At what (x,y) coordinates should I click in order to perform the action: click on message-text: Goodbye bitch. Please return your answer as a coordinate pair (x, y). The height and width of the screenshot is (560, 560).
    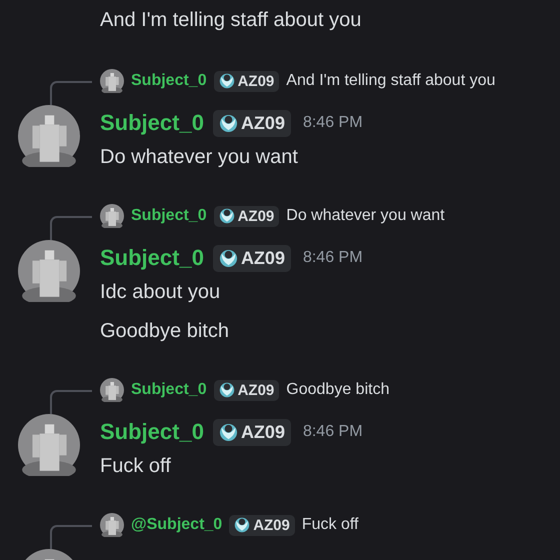
    Looking at the image, I should click on (164, 331).